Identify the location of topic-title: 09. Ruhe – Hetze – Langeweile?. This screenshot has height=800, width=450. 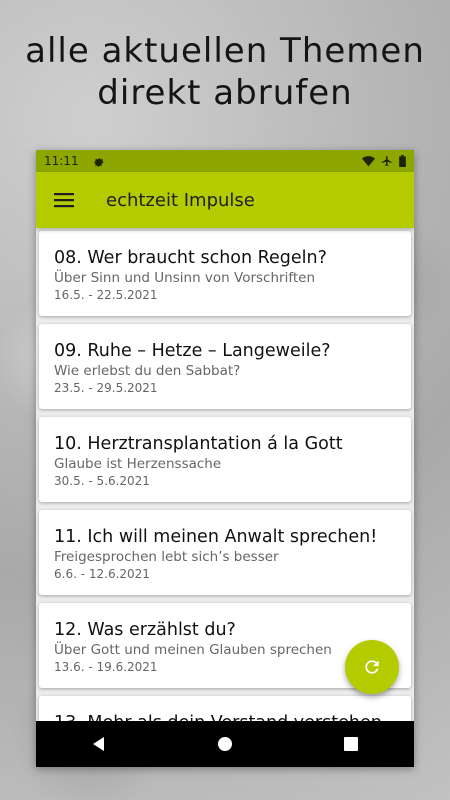
(192, 351).